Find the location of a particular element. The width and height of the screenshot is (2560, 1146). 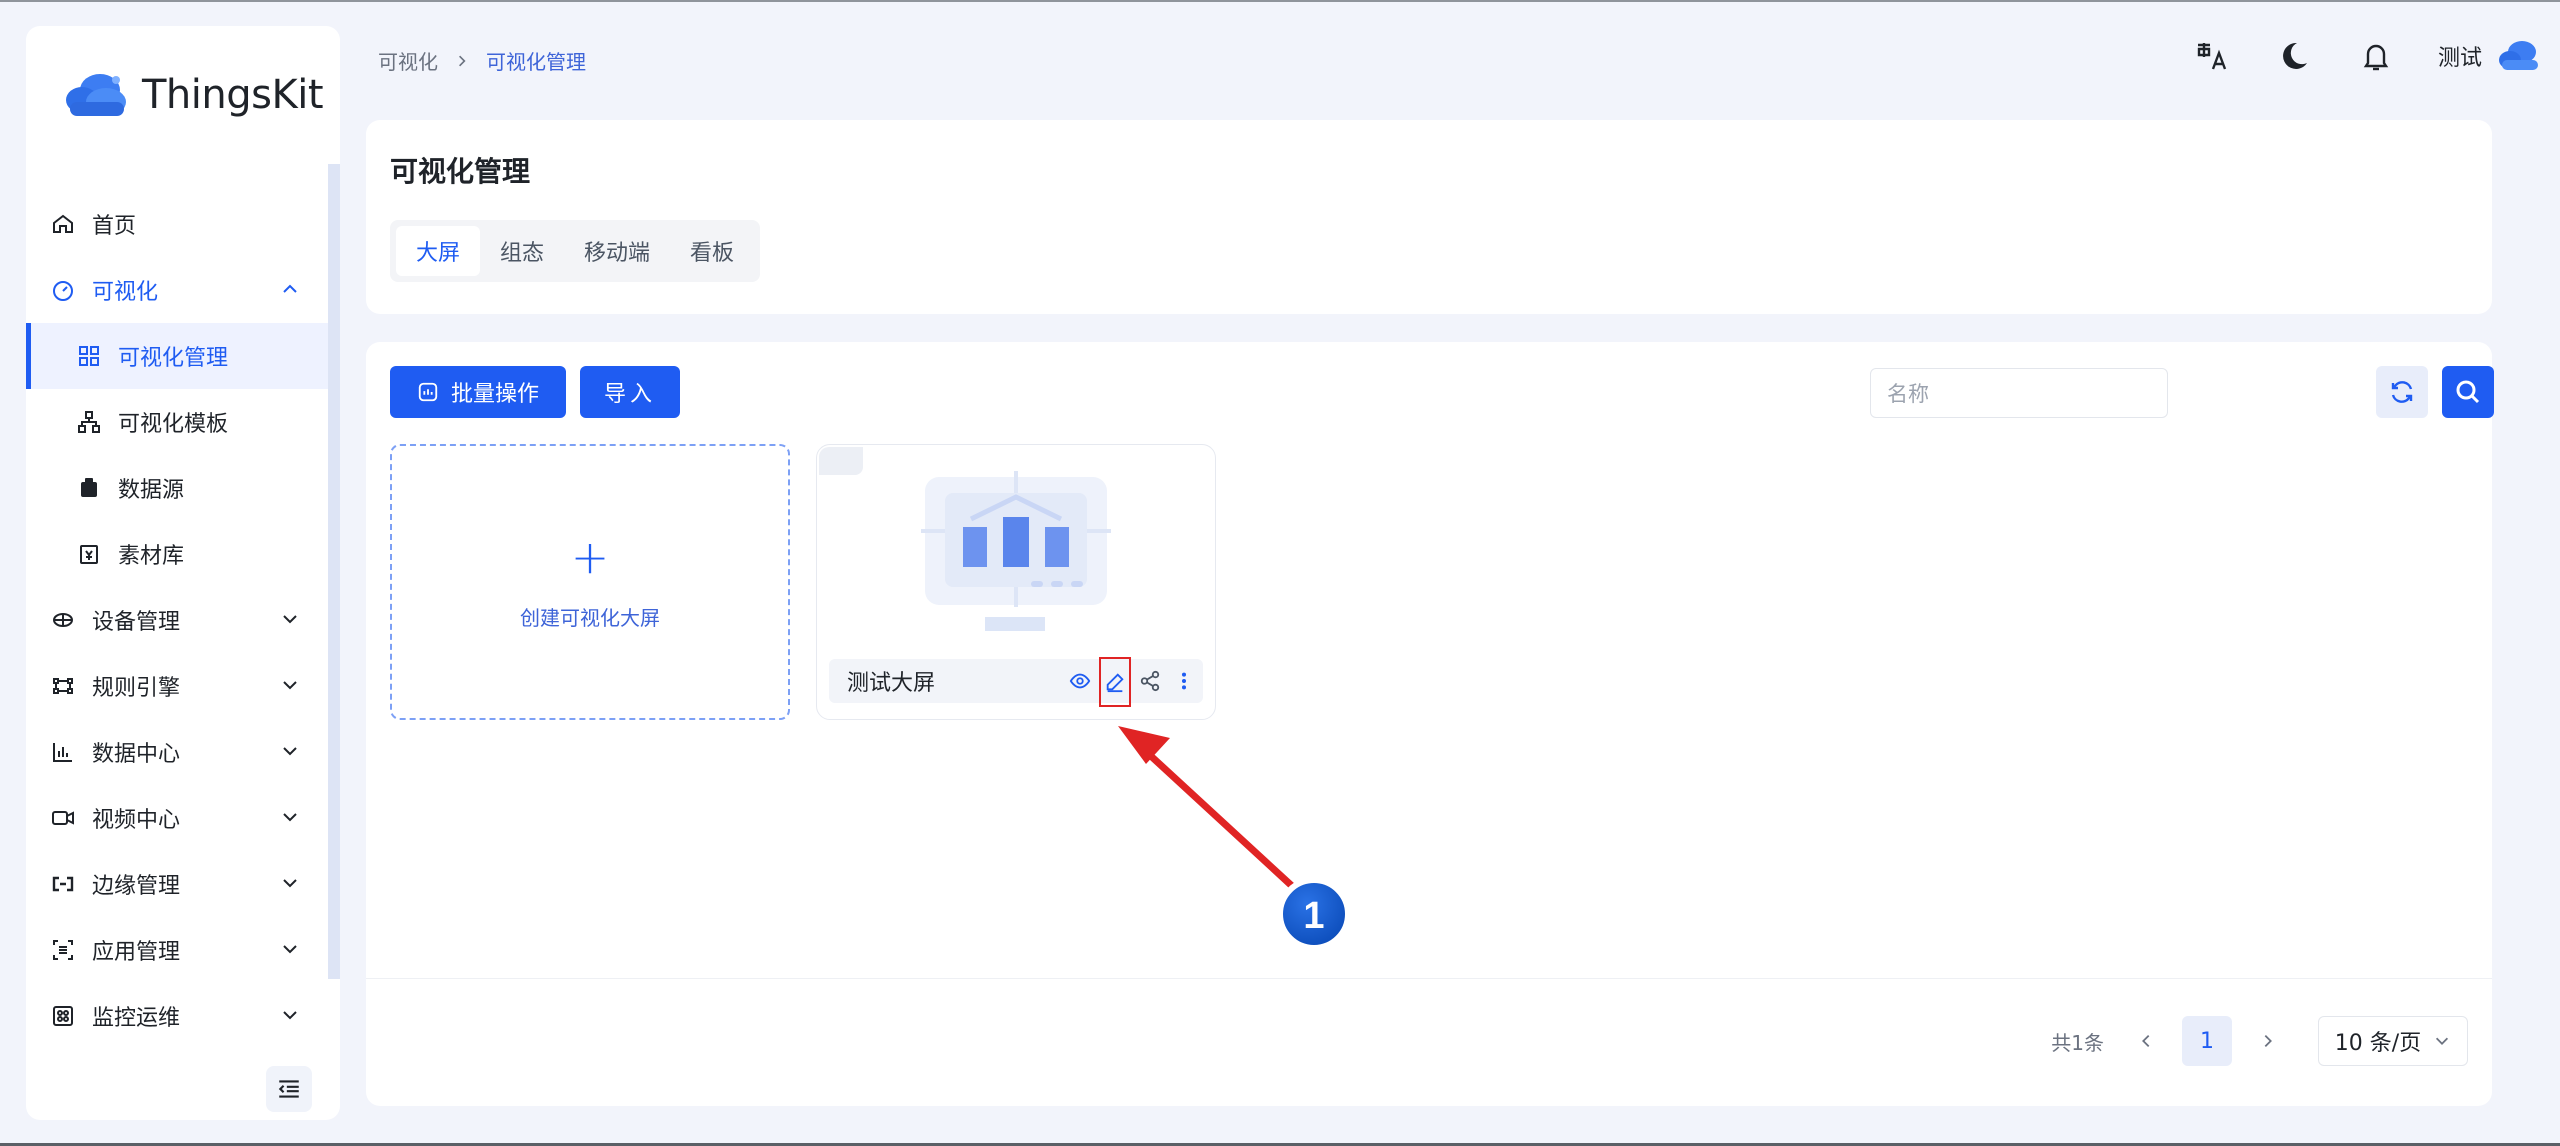

page-size-select: 10 条/页 is located at coordinates (2393, 1041).